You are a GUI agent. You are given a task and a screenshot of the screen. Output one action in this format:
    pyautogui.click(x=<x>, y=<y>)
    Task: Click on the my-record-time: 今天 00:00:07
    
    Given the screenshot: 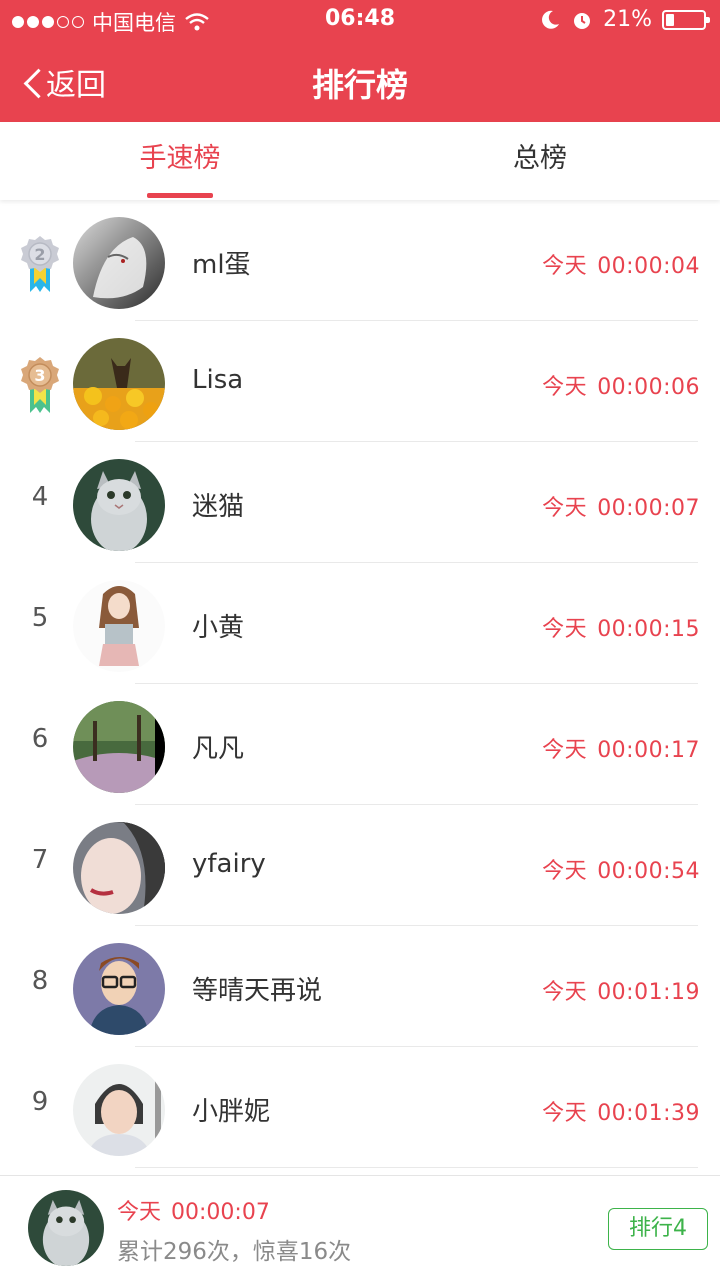 What is the action you would take?
    pyautogui.click(x=193, y=1210)
    